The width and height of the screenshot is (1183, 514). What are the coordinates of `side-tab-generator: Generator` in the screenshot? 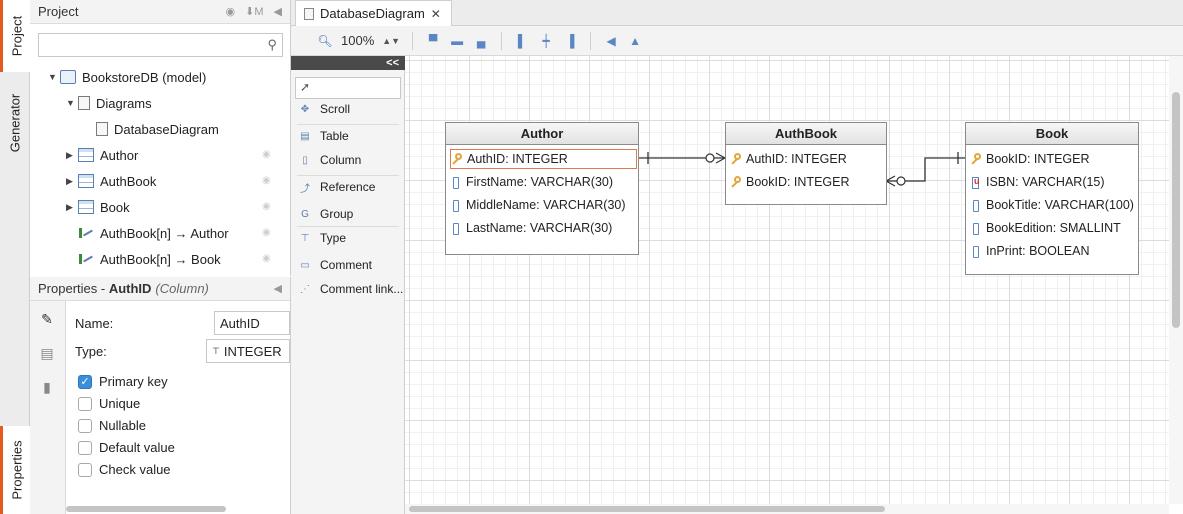 It's located at (15, 123).